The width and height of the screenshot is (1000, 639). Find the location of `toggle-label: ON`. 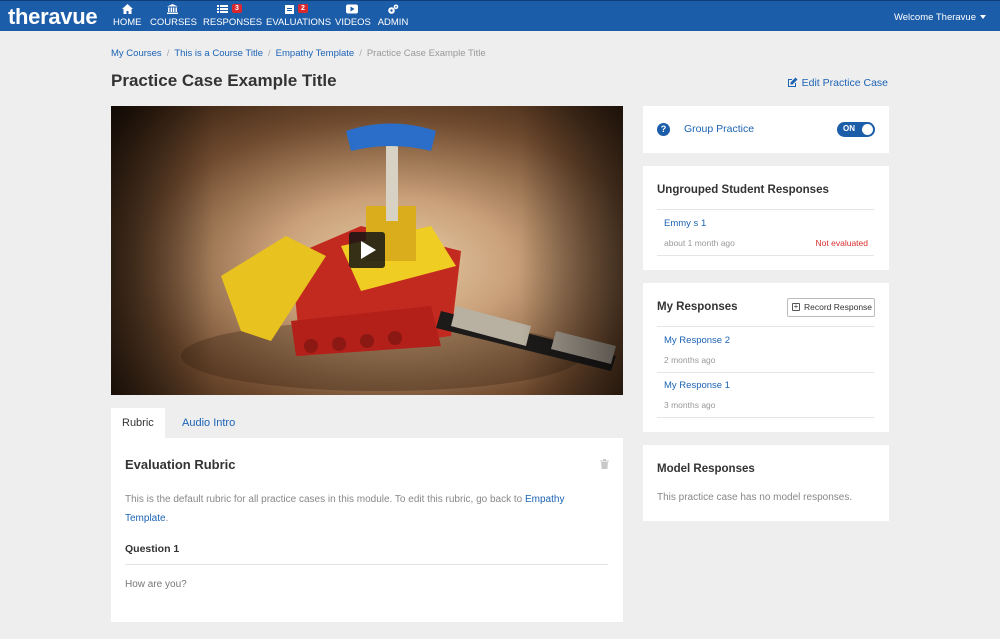

toggle-label: ON is located at coordinates (849, 128).